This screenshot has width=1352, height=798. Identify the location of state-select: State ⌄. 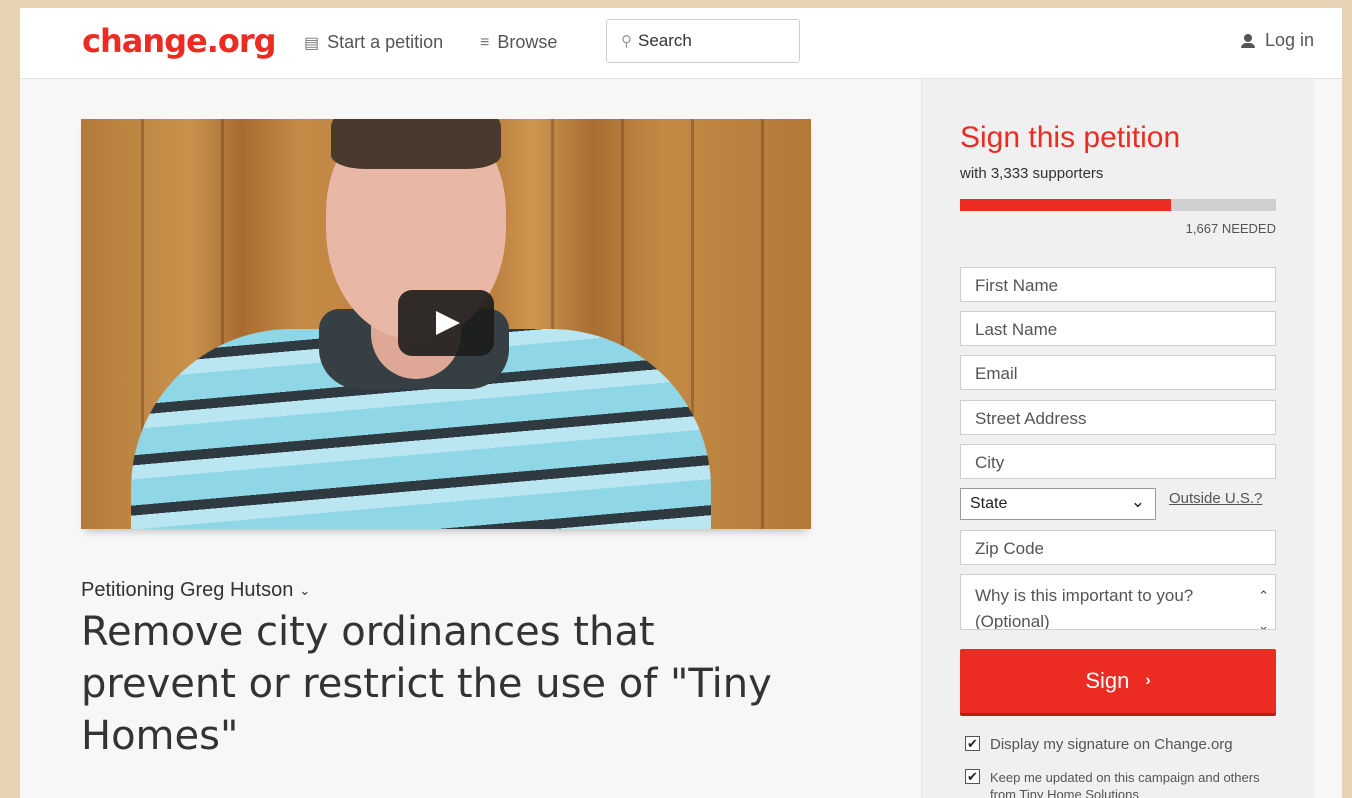
(1058, 504).